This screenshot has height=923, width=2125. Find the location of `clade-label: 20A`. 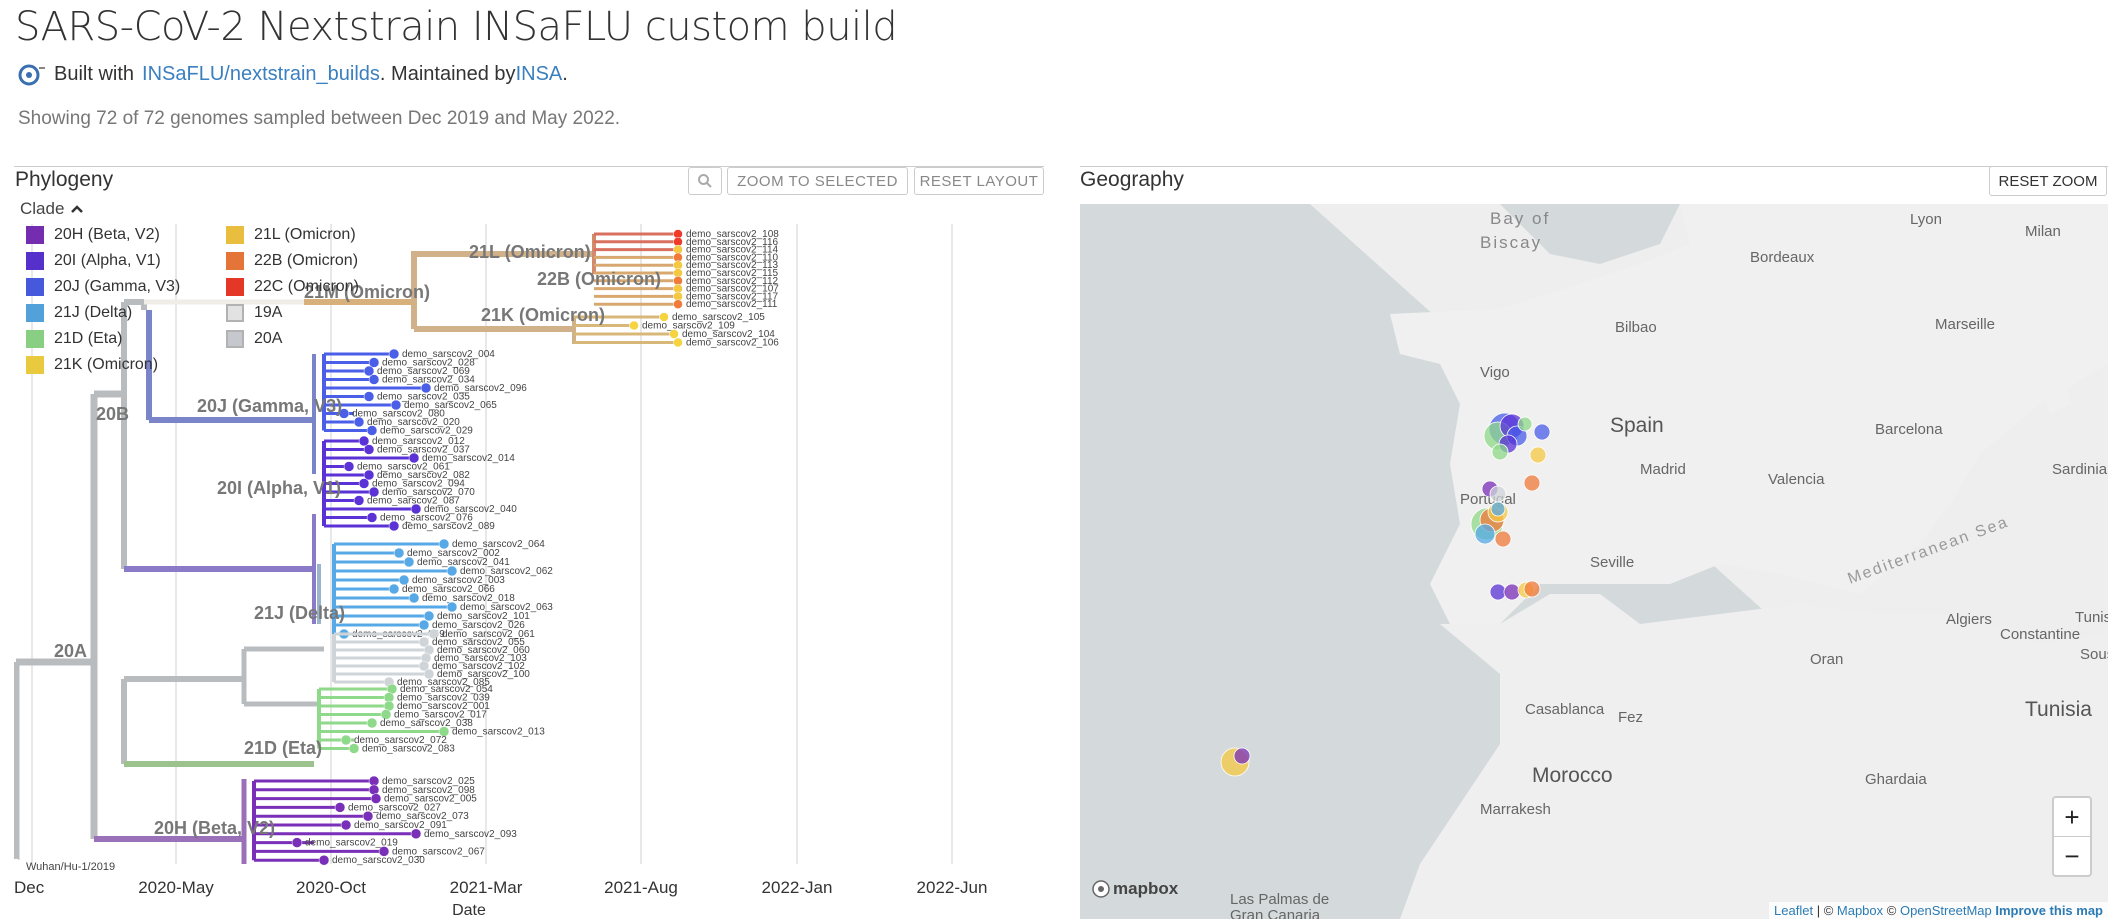

clade-label: 20A is located at coordinates (70, 651).